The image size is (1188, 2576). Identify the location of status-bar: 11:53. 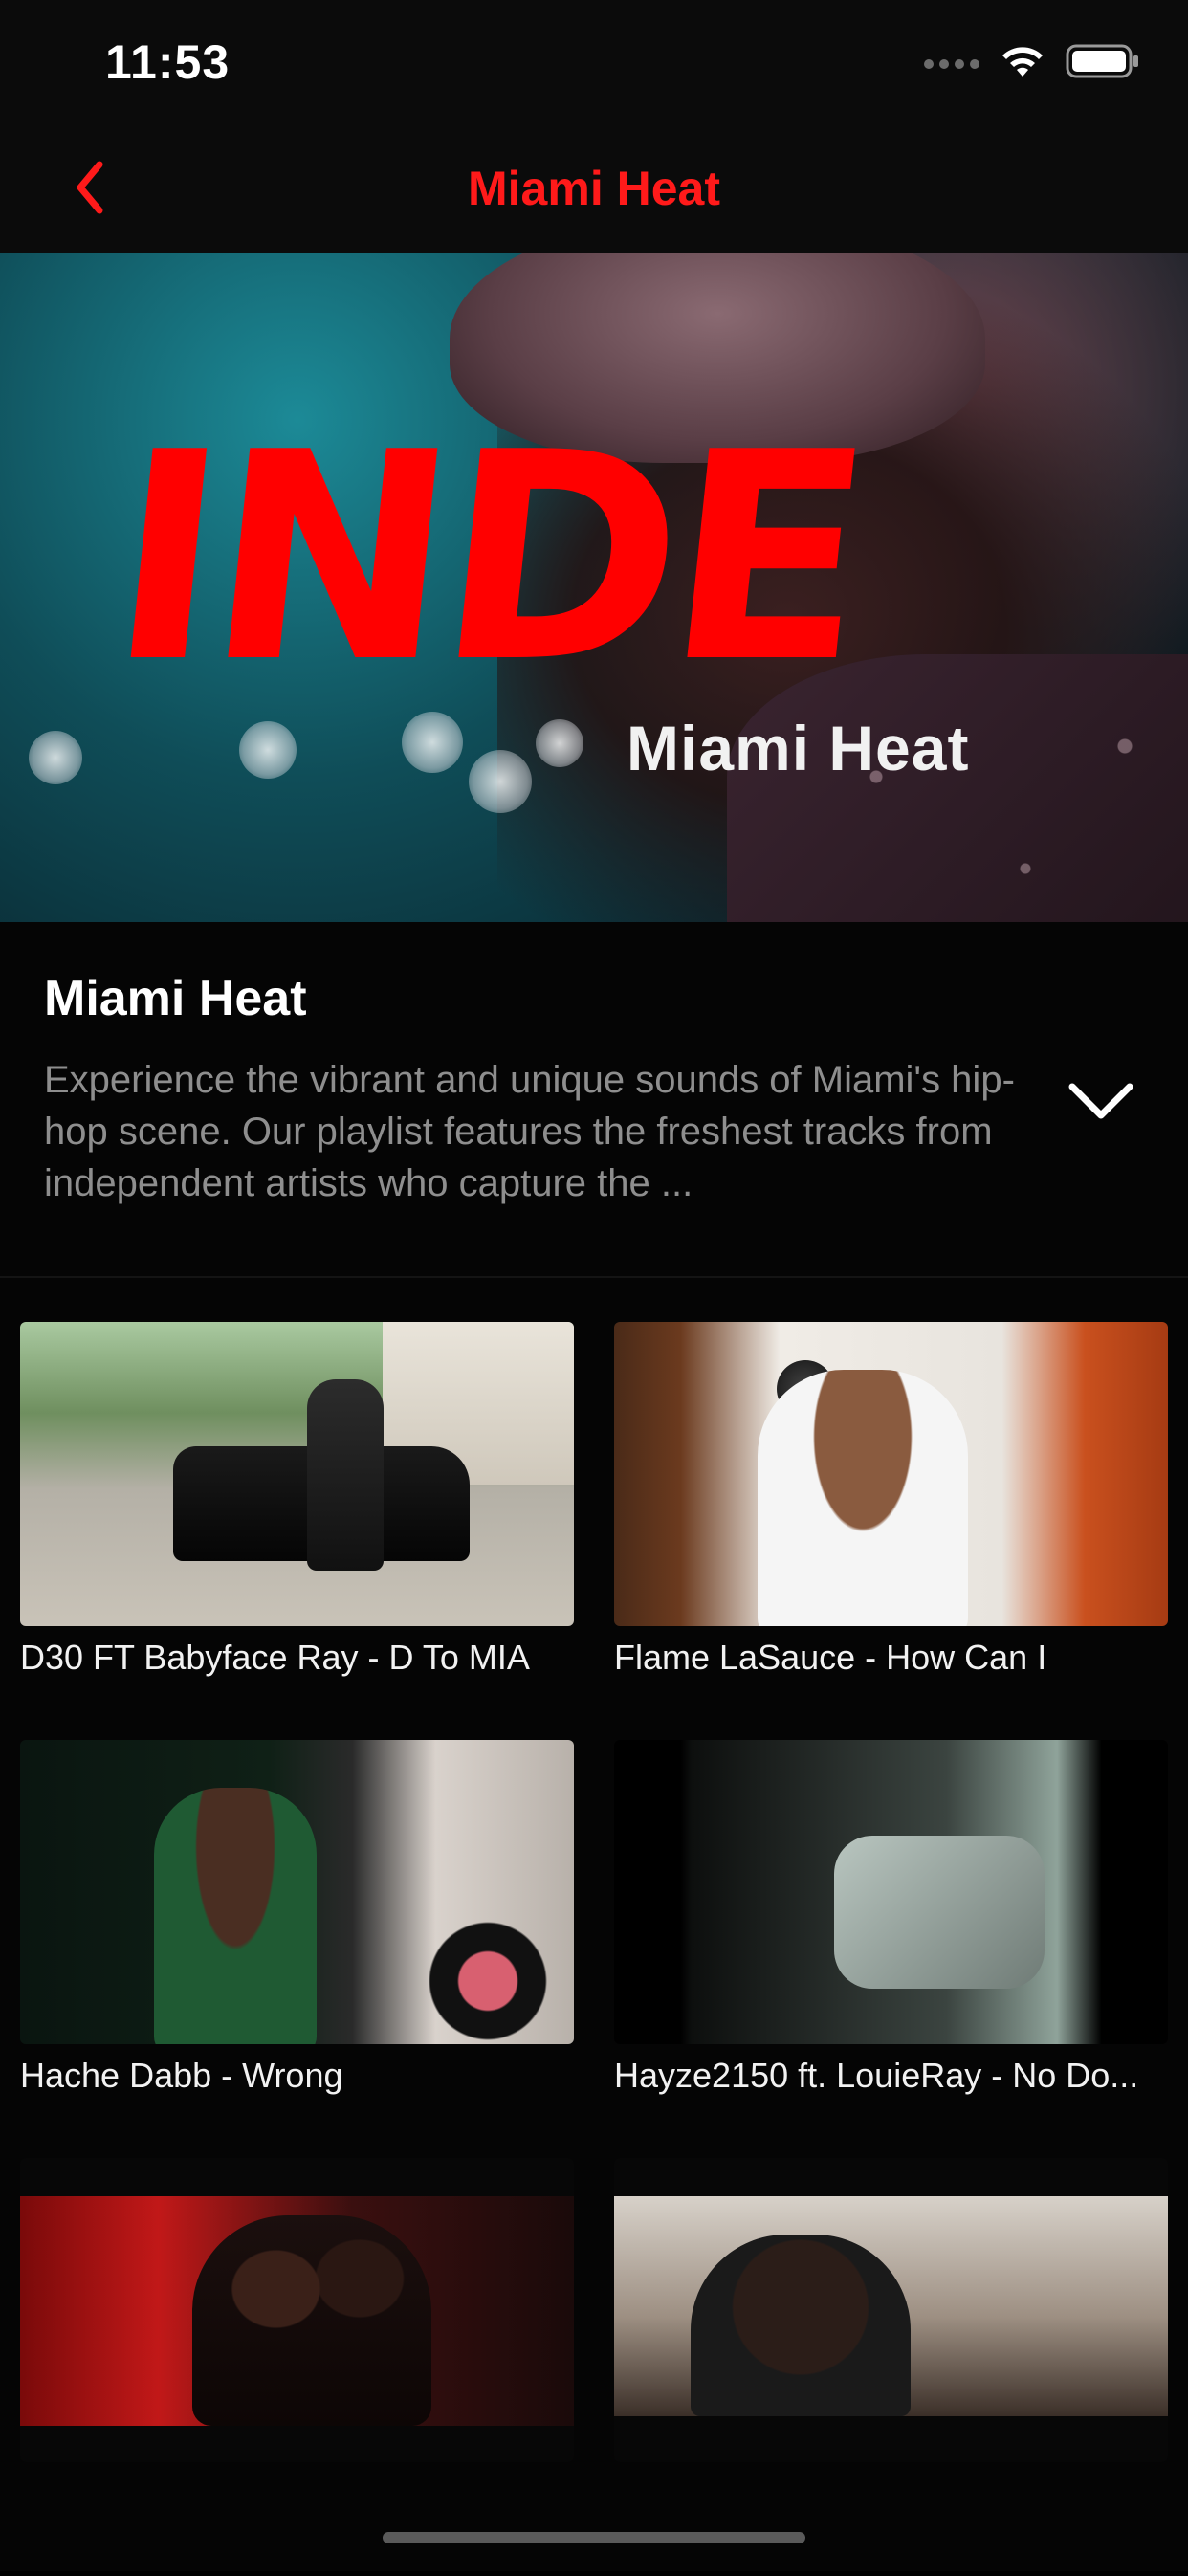
(594, 67).